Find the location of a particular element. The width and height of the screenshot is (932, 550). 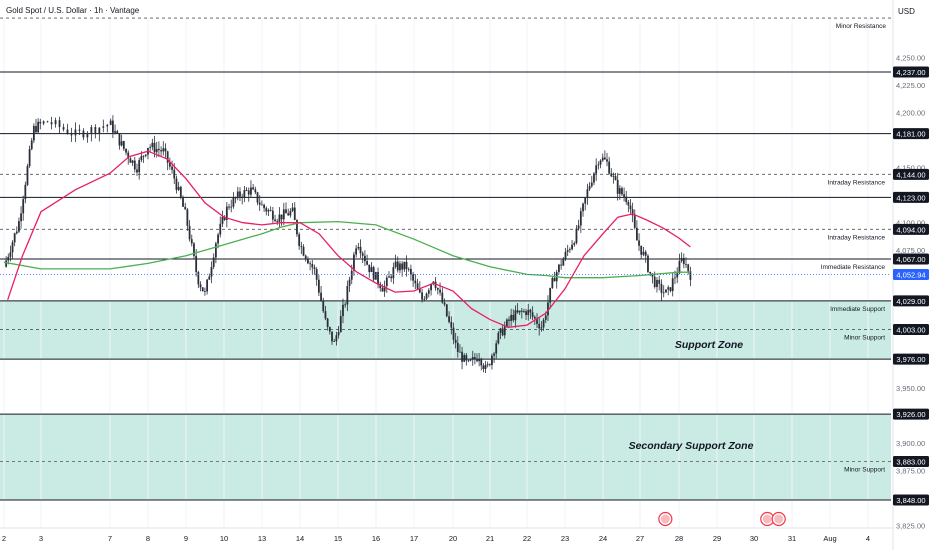

level-price-label: 3,883.00 is located at coordinates (910, 461).